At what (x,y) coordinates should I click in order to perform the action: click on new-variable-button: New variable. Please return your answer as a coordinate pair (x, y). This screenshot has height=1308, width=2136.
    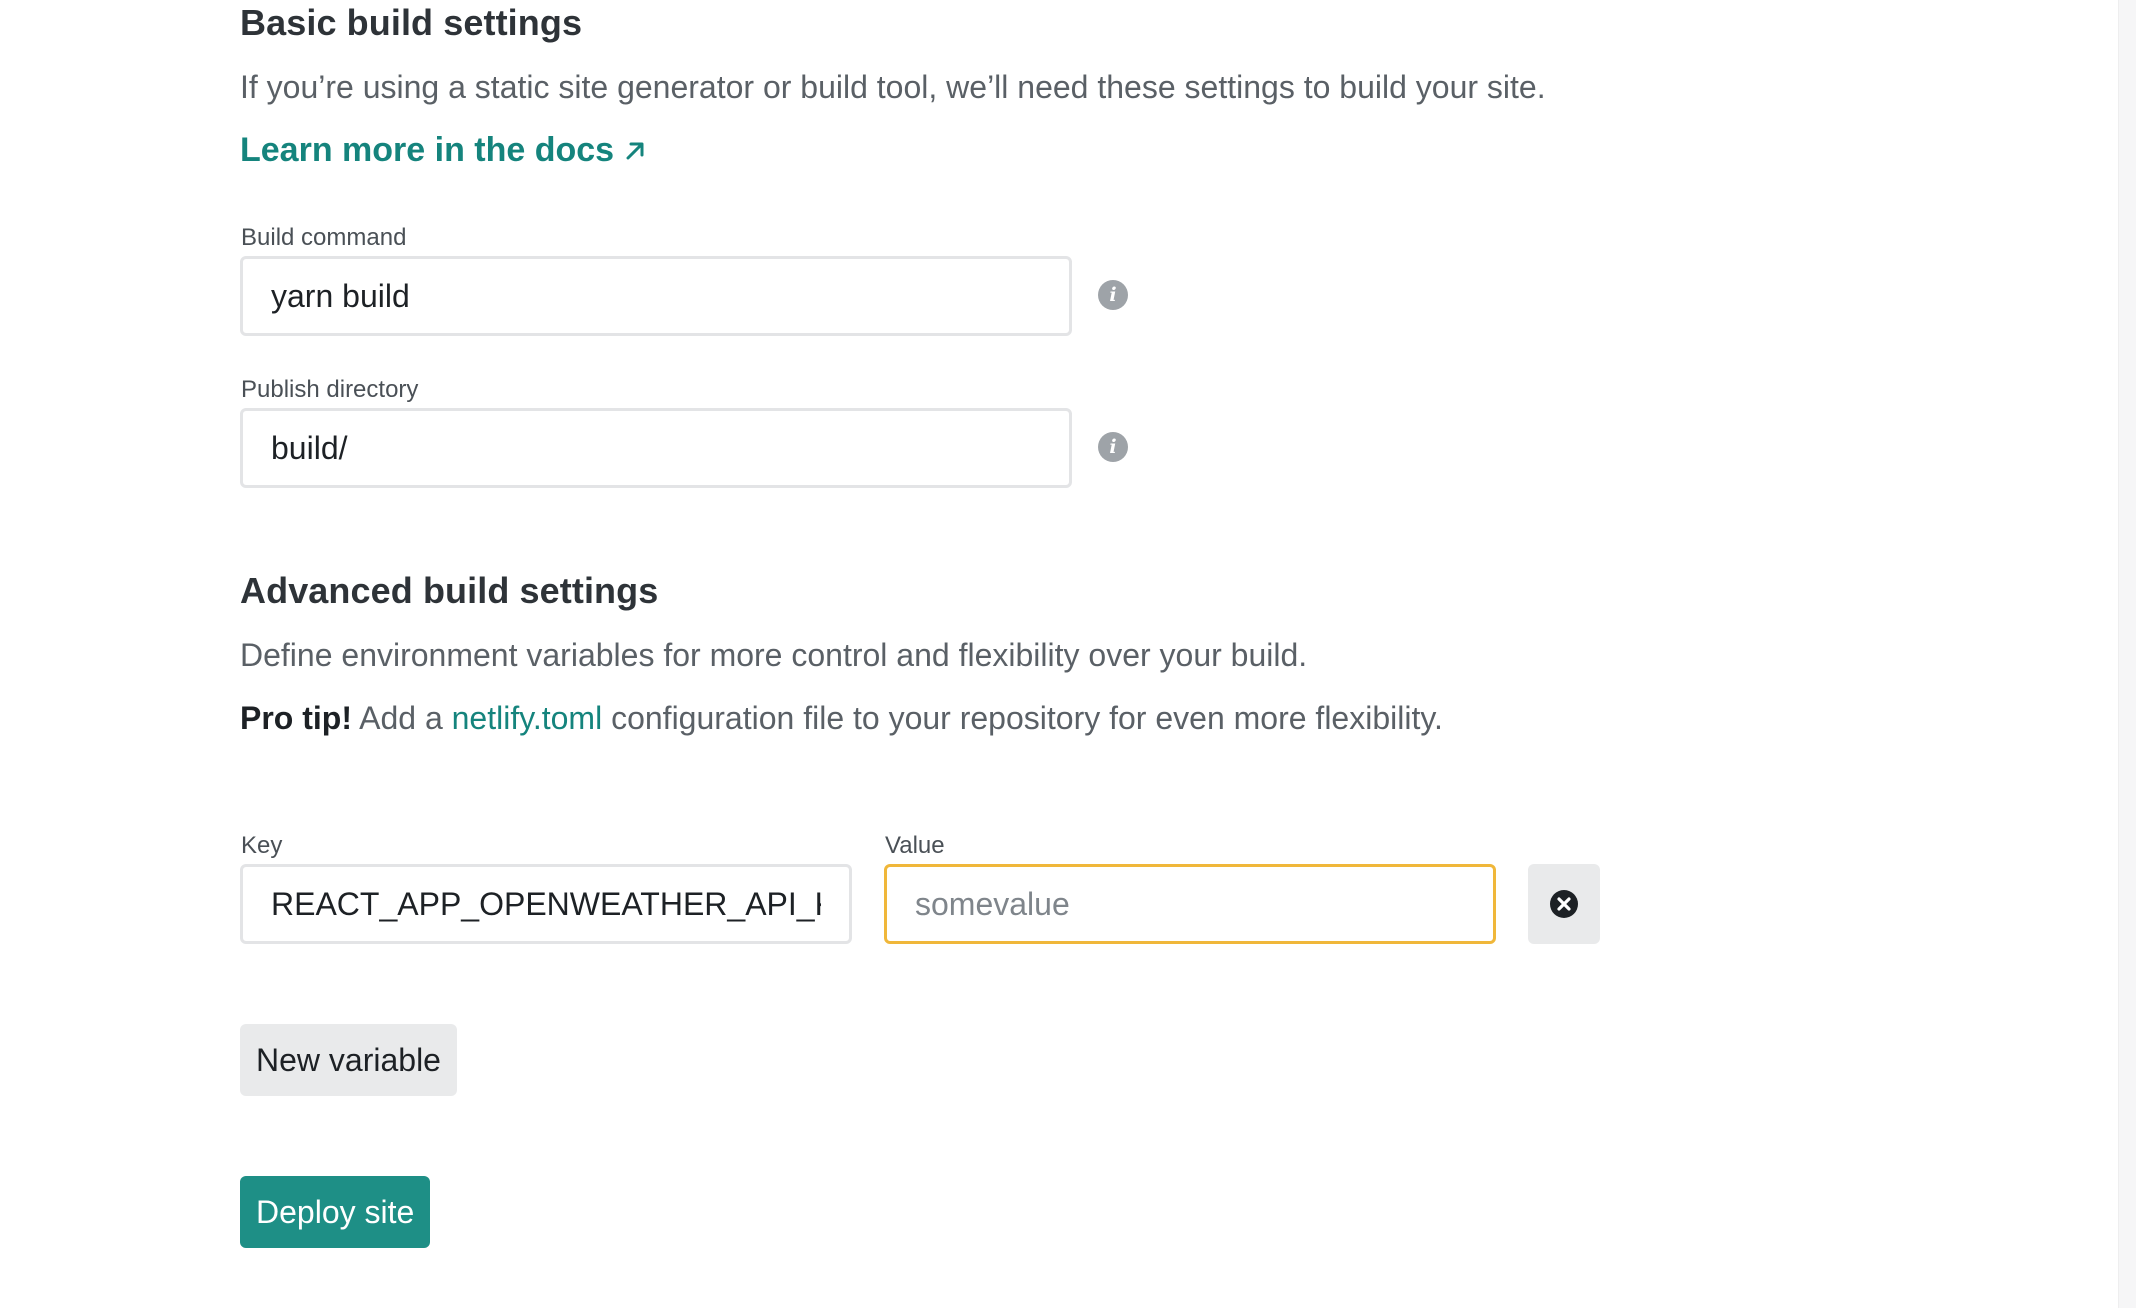
    Looking at the image, I should click on (348, 1060).